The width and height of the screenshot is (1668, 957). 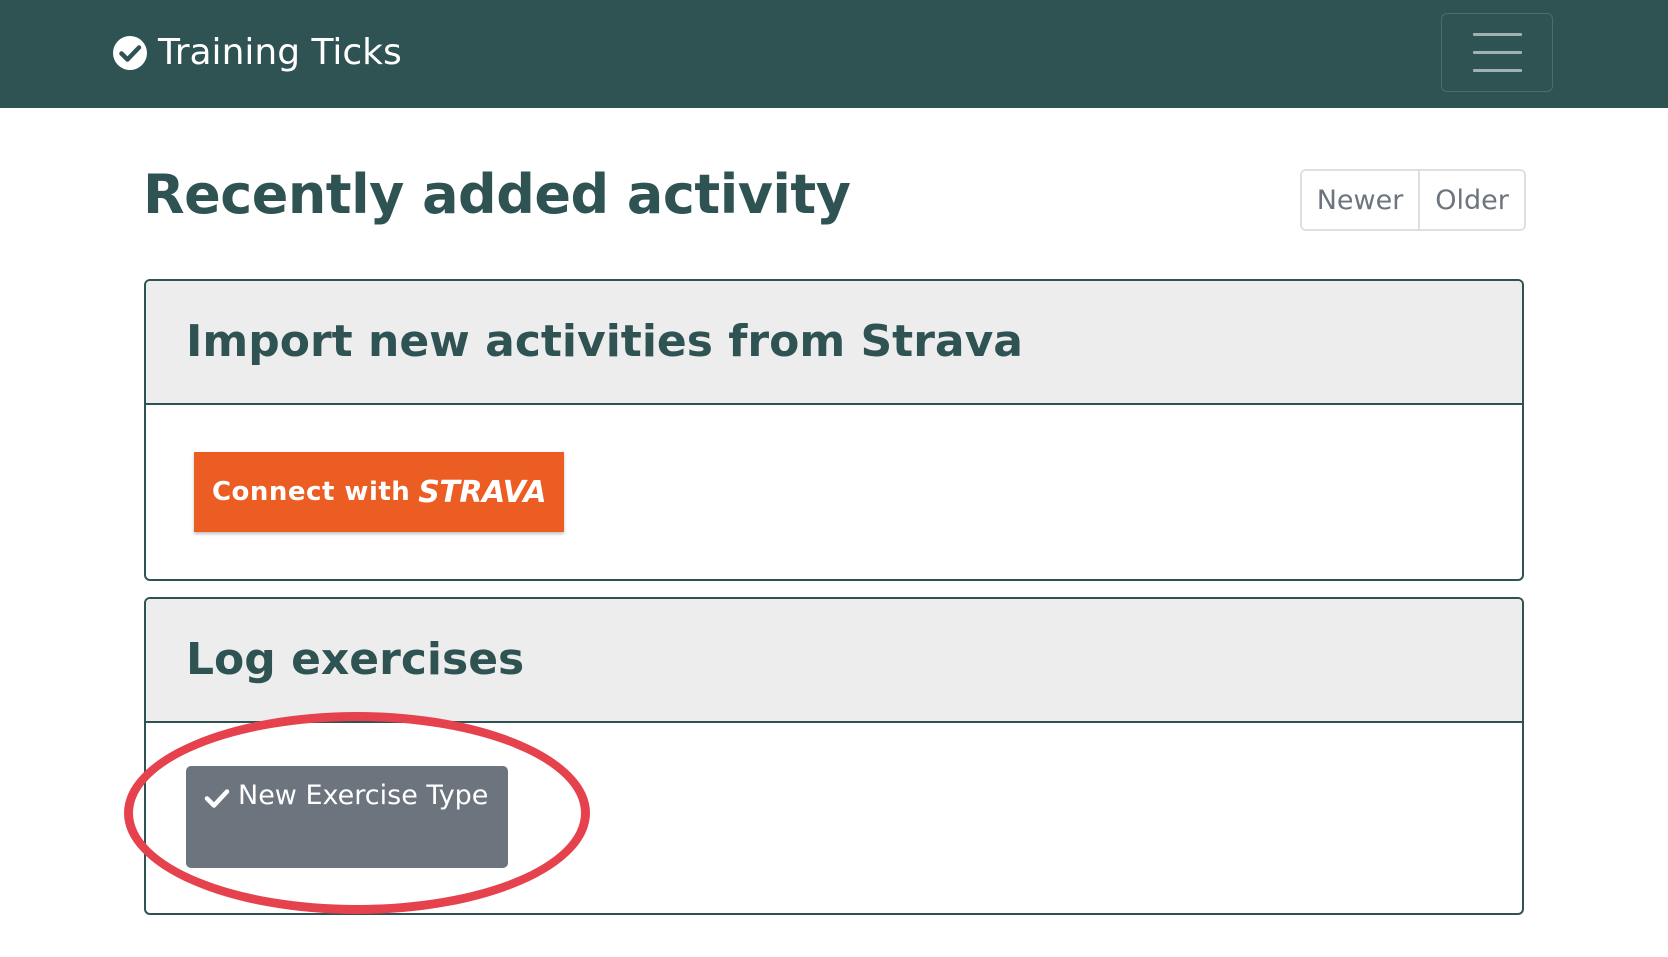 What do you see at coordinates (1361, 200) in the screenshot?
I see `newer-button: Newer` at bounding box center [1361, 200].